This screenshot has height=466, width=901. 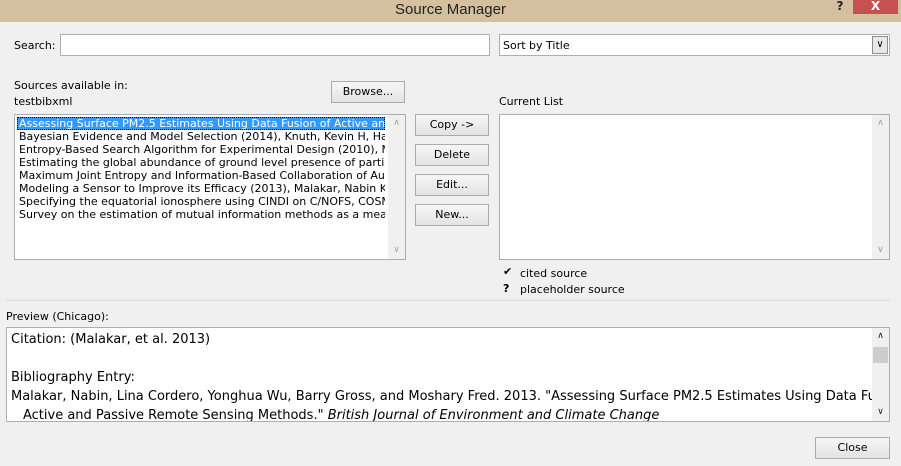 What do you see at coordinates (880, 187) in the screenshot?
I see `current-list-scrollbar: ∧ ∨` at bounding box center [880, 187].